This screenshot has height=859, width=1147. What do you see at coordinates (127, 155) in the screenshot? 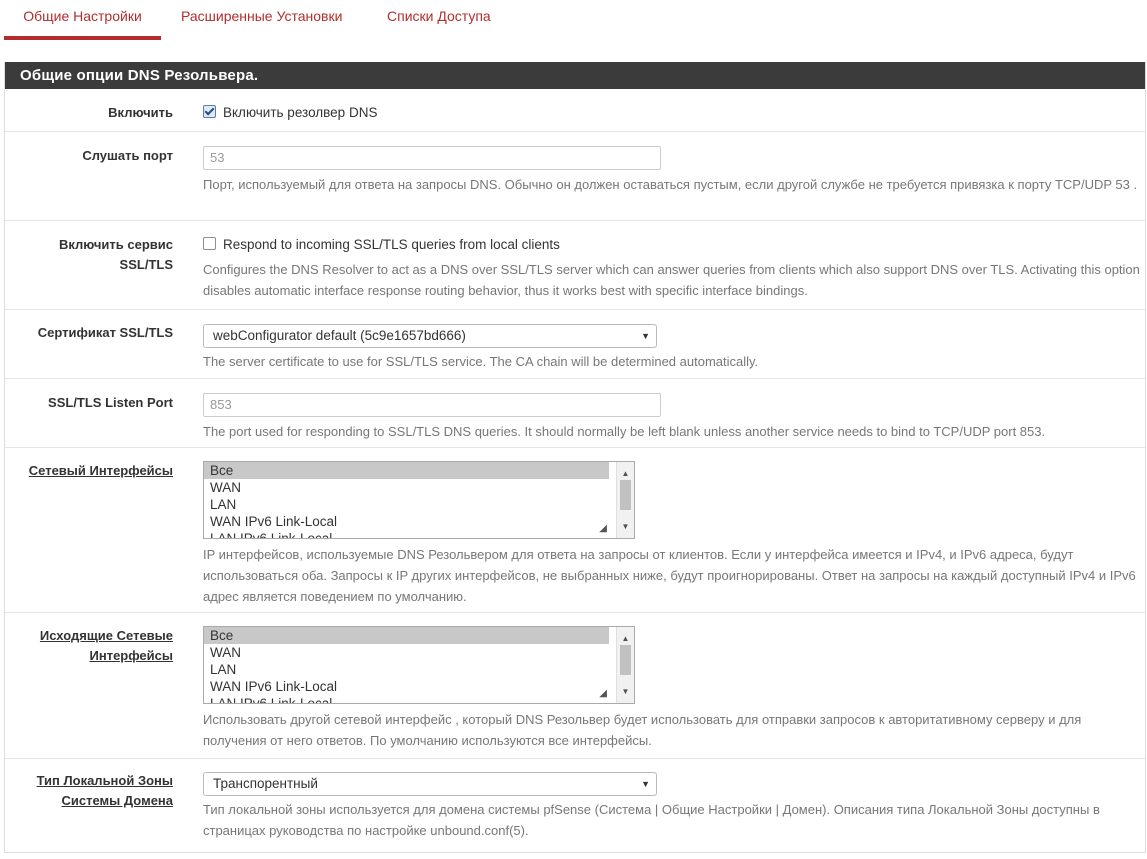
I see `listen-port-label: Слушать порт` at bounding box center [127, 155].